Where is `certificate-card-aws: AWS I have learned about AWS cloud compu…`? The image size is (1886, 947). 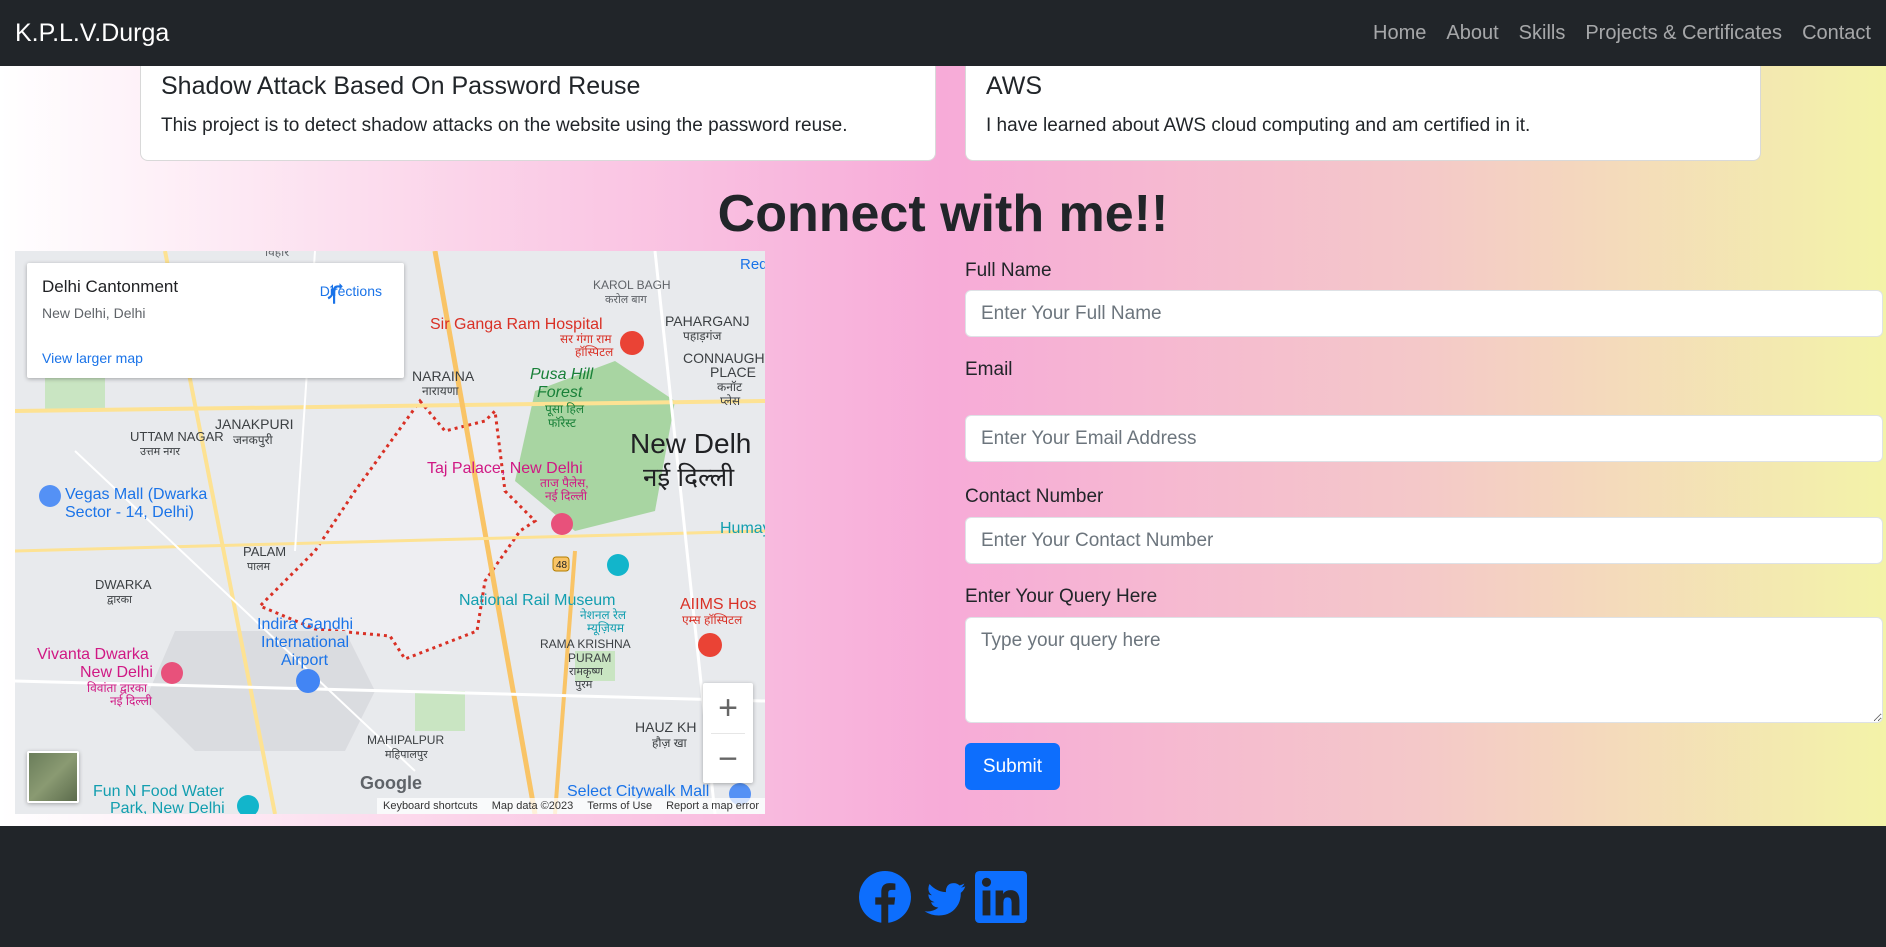 certificate-card-aws: AWS I have learned about AWS cloud compu… is located at coordinates (1363, 113).